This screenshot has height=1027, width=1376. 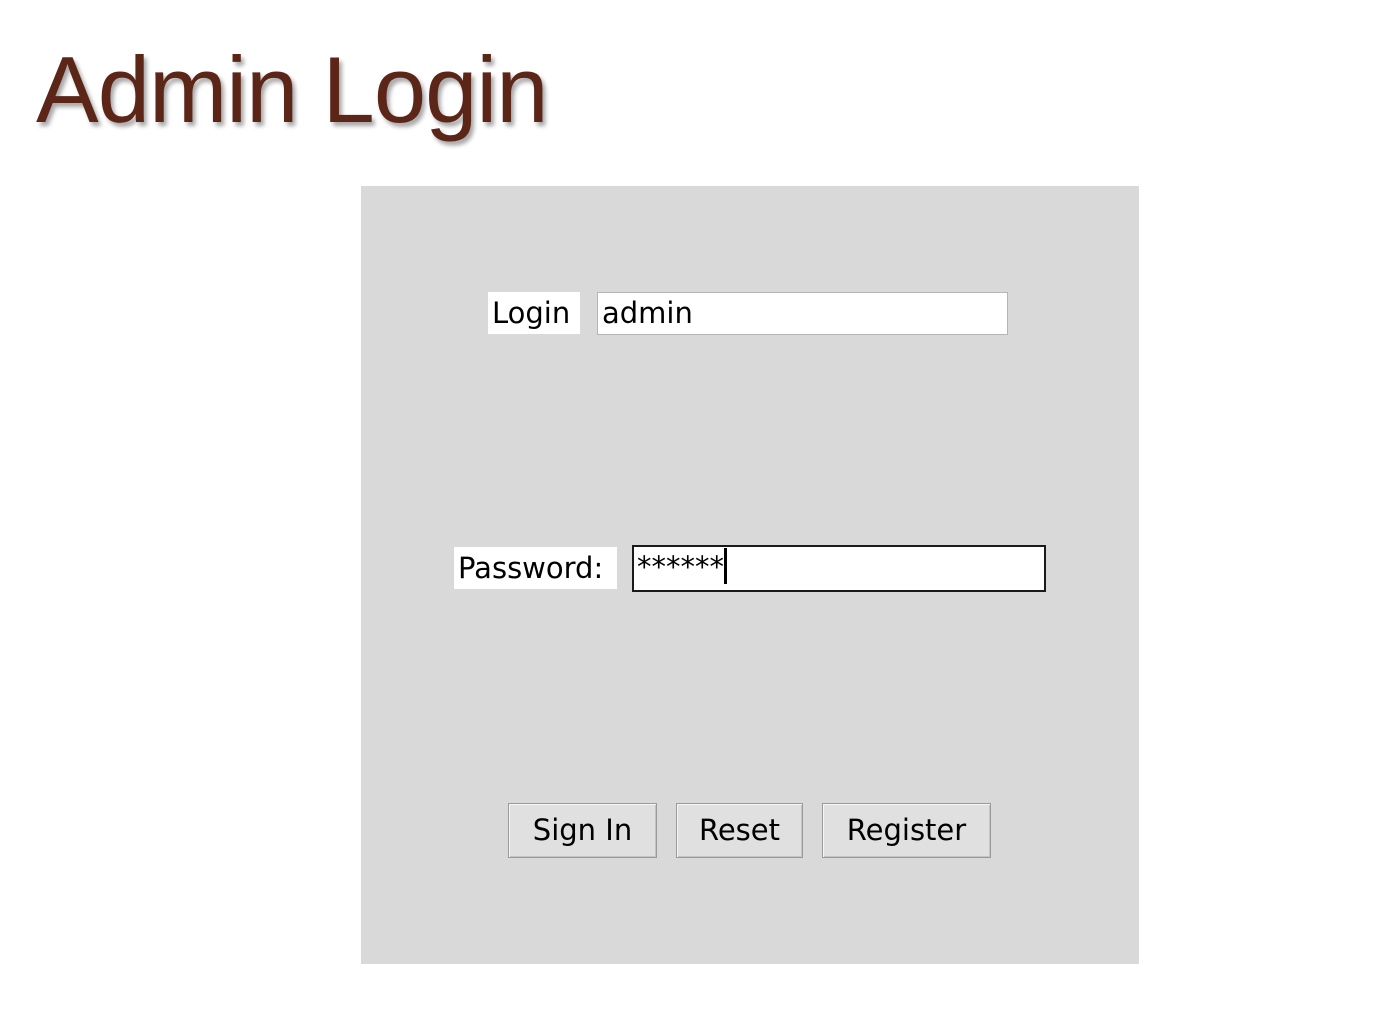 What do you see at coordinates (647, 313) in the screenshot?
I see `login-input-value: admin` at bounding box center [647, 313].